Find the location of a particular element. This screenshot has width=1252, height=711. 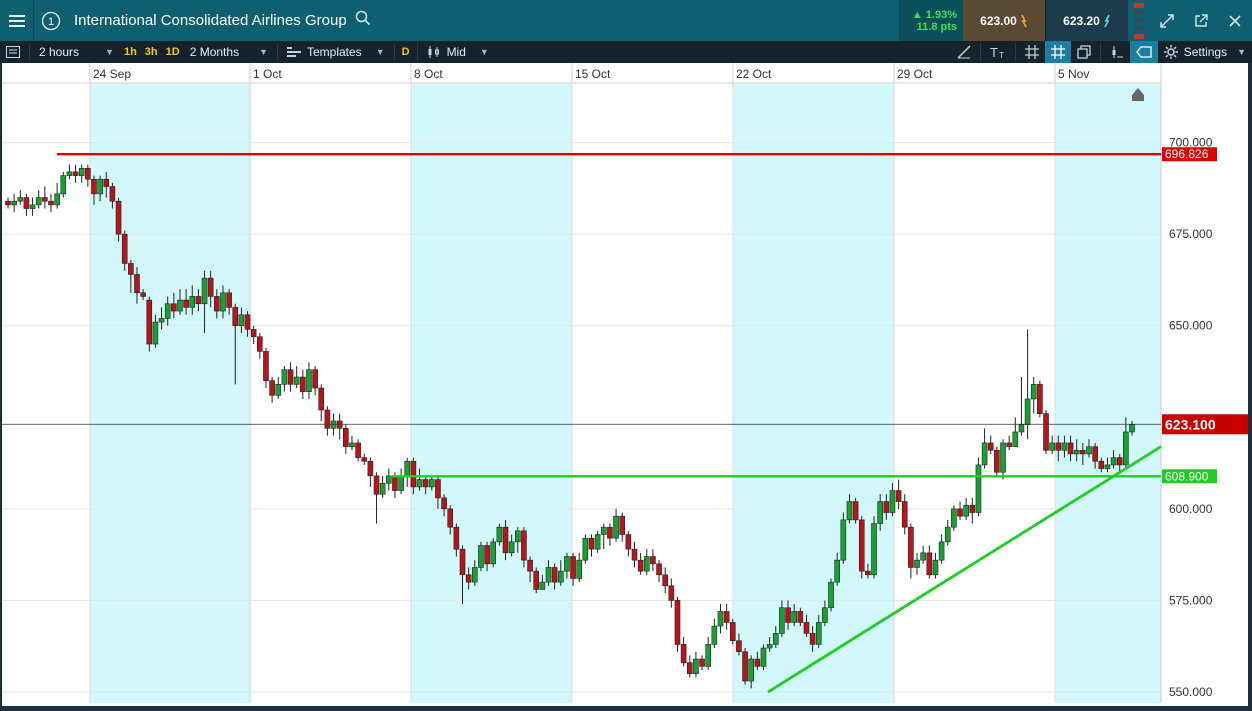

y-tick-label: 600.000 is located at coordinates (1191, 509).